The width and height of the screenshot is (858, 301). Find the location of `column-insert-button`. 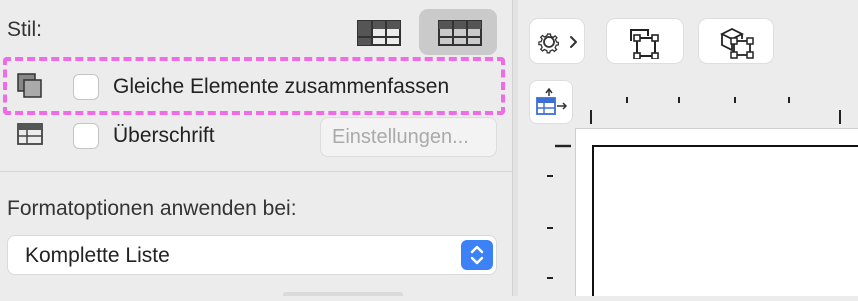

column-insert-button is located at coordinates (551, 102).